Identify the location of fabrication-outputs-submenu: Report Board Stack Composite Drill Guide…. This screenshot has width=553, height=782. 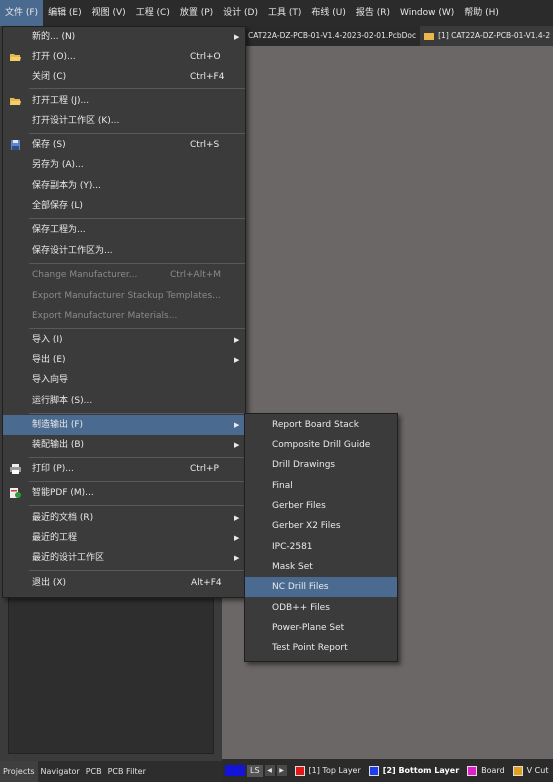
(321, 537).